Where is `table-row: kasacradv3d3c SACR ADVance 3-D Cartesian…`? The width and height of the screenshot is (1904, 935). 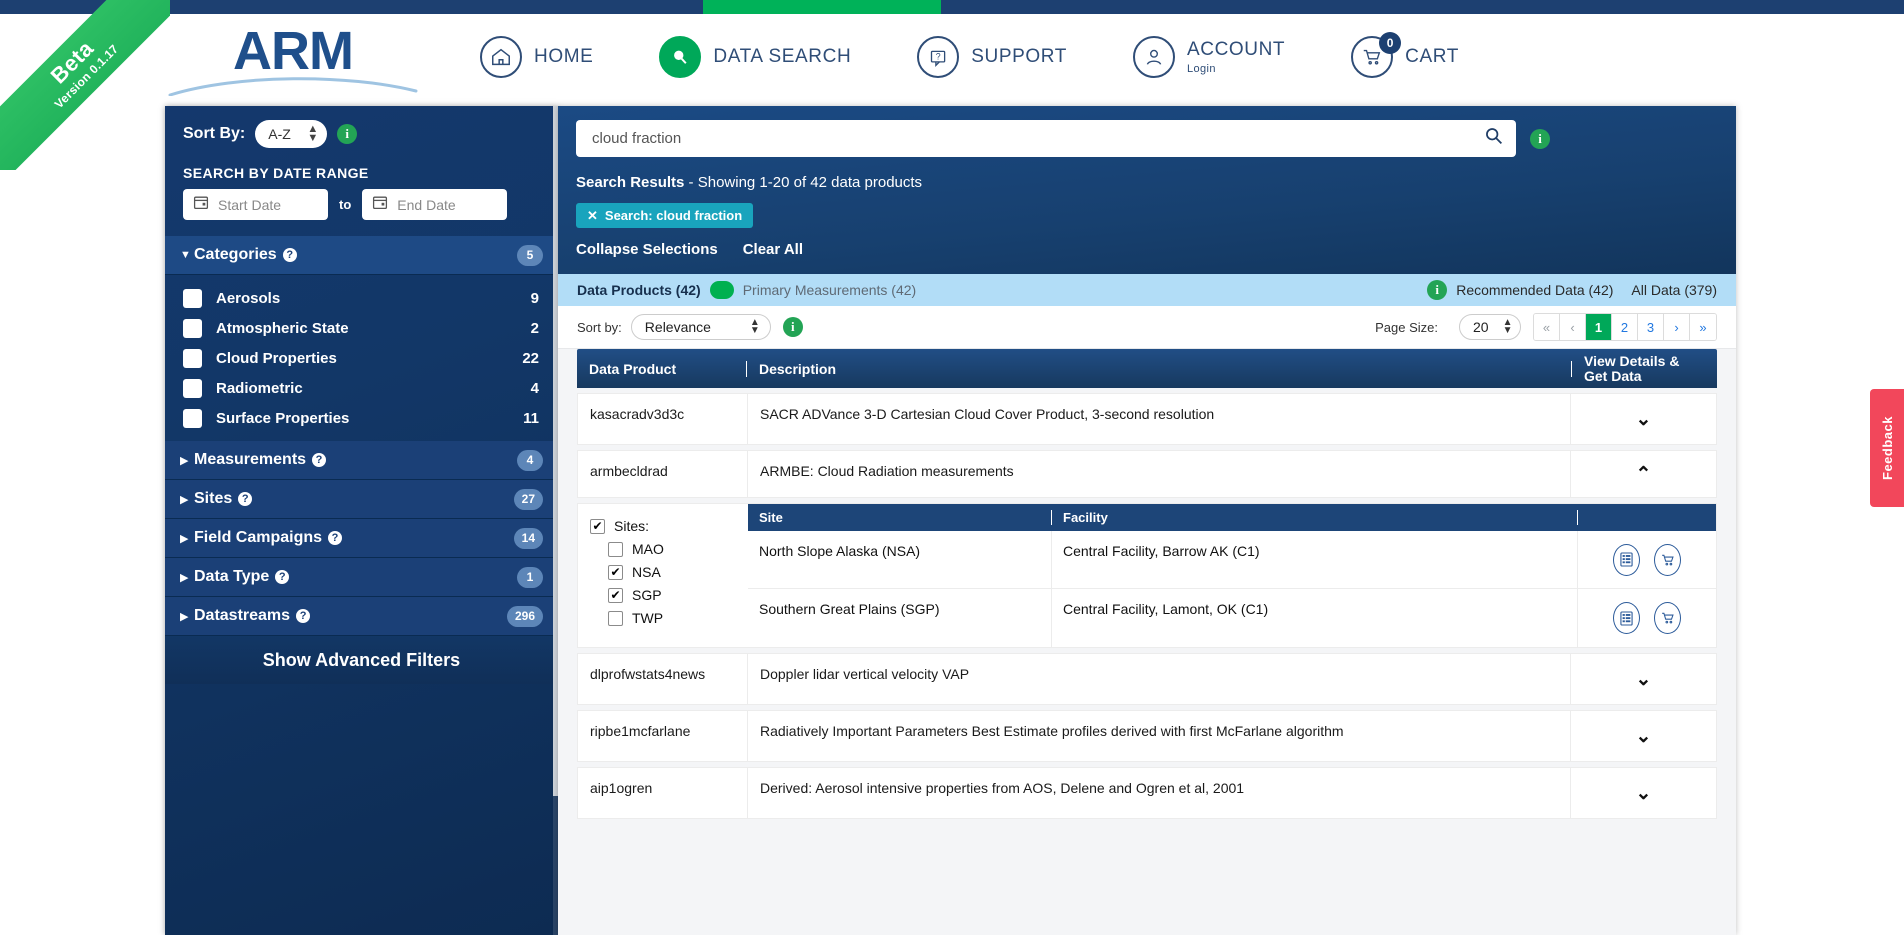
table-row: kasacradv3d3c SACR ADVance 3-D Cartesian… is located at coordinates (1147, 419).